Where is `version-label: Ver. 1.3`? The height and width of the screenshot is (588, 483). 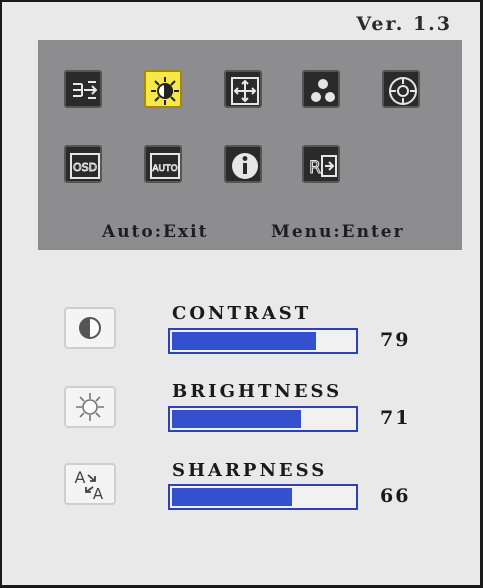
version-label: Ver. 1.3 is located at coordinates (404, 24).